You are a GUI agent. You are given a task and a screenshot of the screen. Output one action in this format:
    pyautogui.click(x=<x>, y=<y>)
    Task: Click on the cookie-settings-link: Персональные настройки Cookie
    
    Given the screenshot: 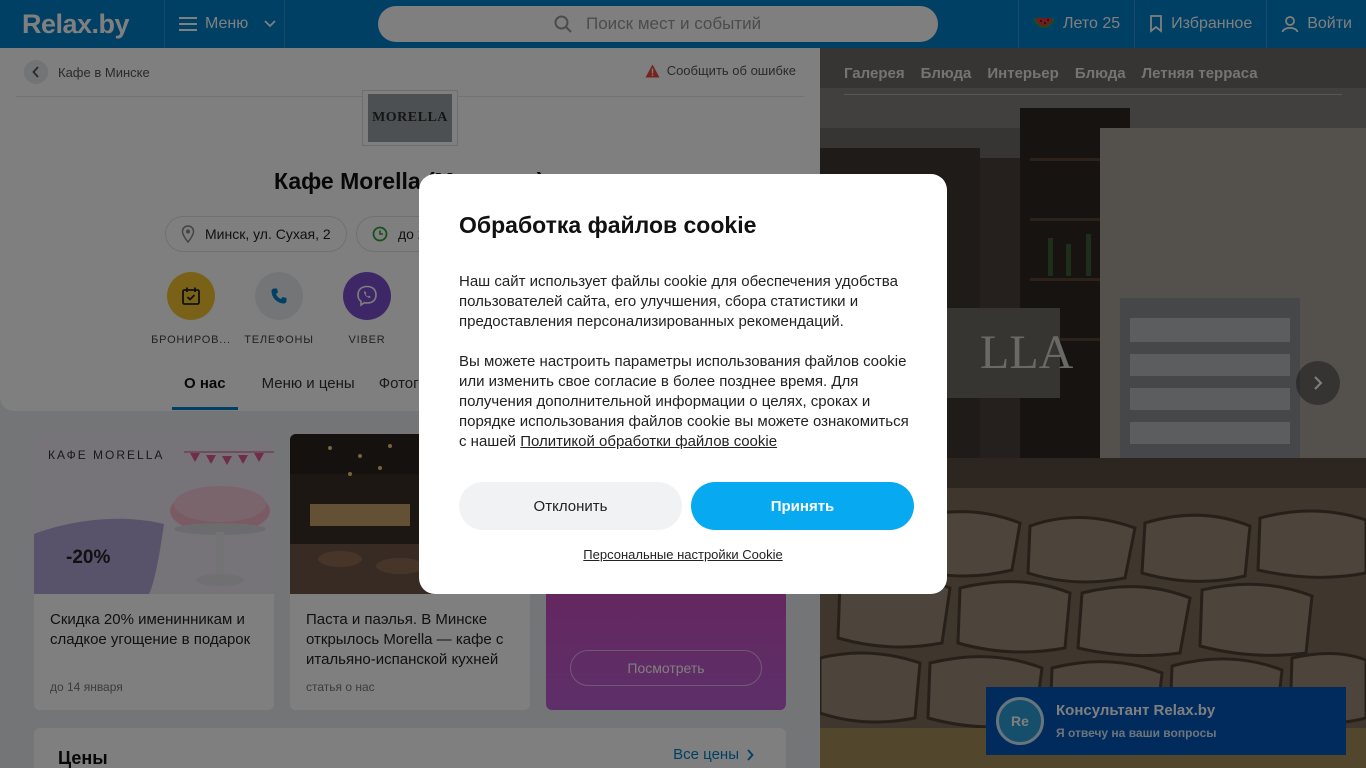 What is the action you would take?
    pyautogui.click(x=683, y=554)
    